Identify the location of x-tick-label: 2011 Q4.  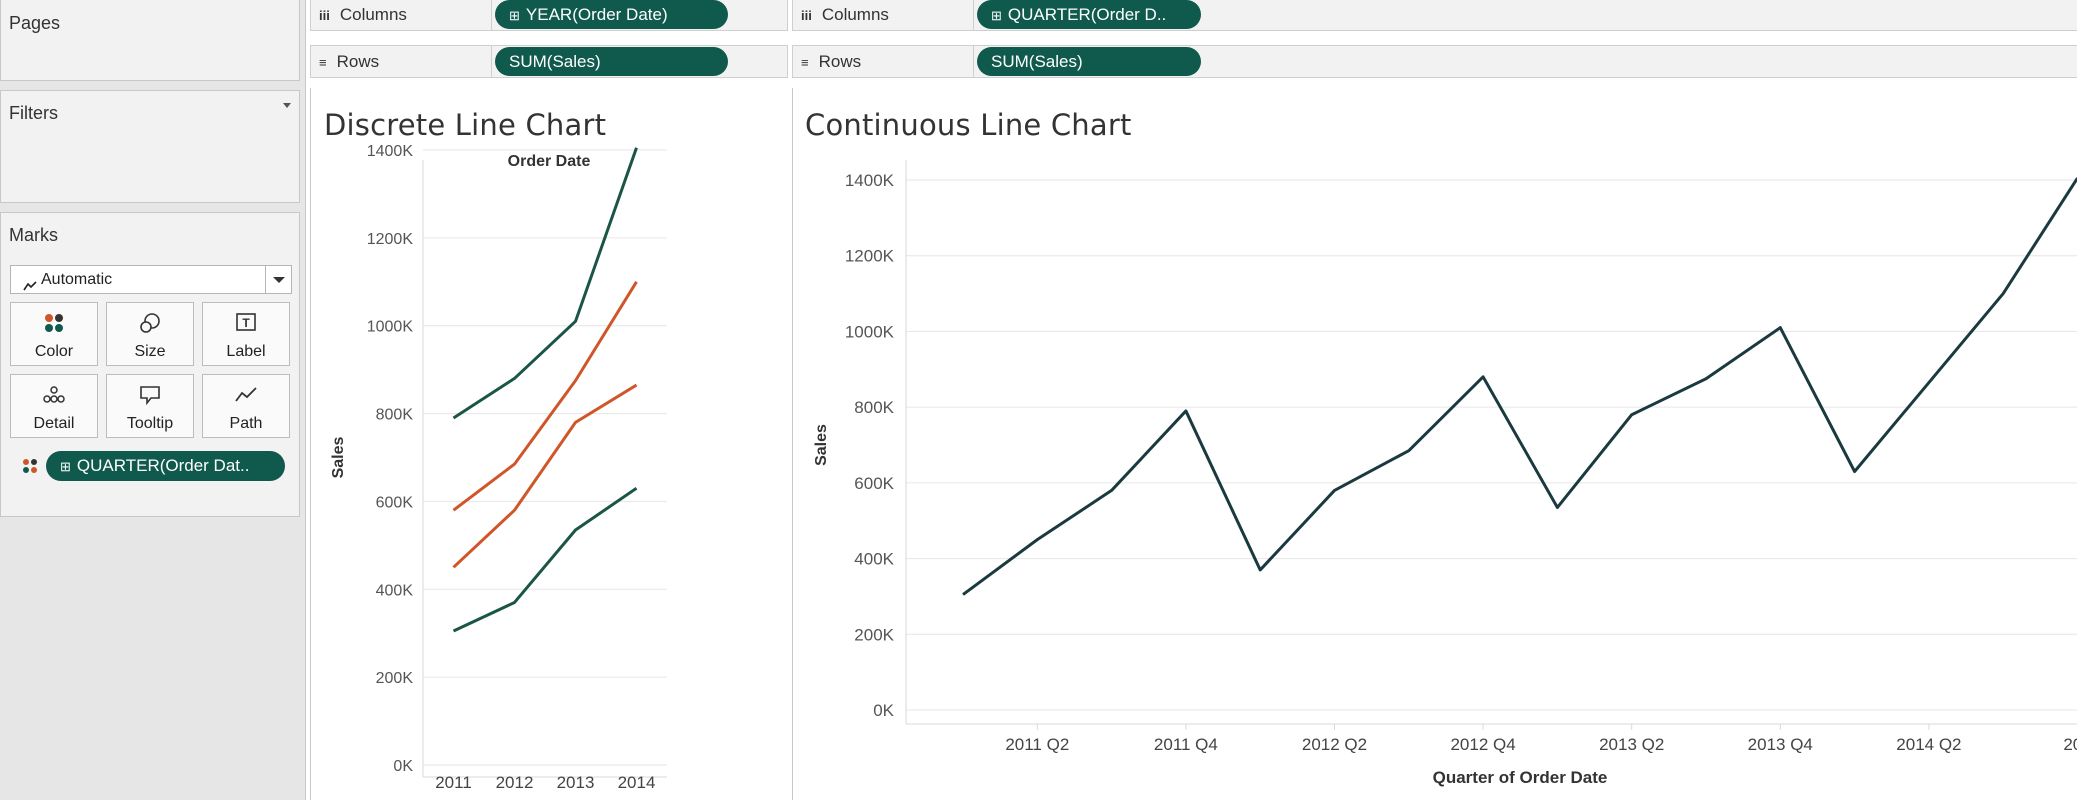
(1186, 744).